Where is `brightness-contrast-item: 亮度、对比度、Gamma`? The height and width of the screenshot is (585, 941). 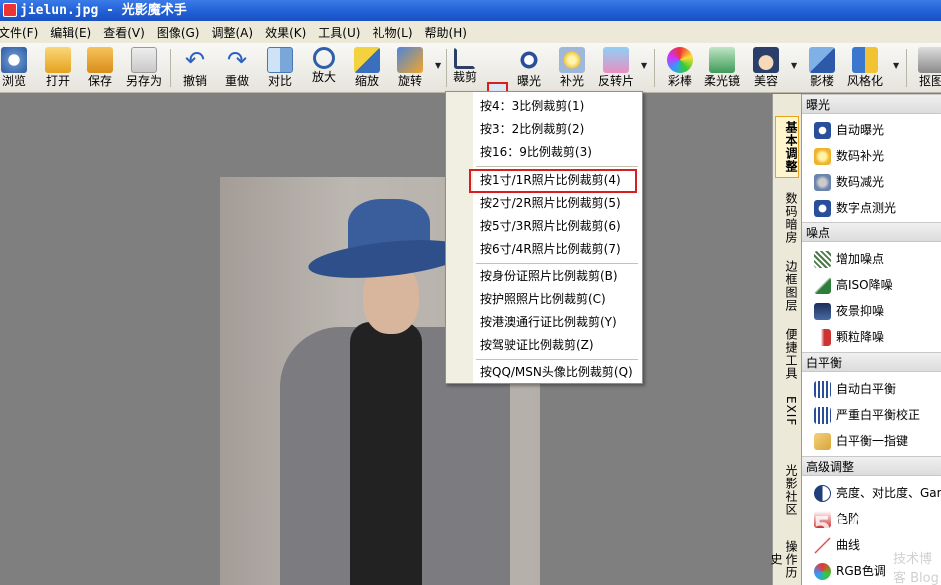 brightness-contrast-item: 亮度、对比度、Gamma is located at coordinates (877, 493).